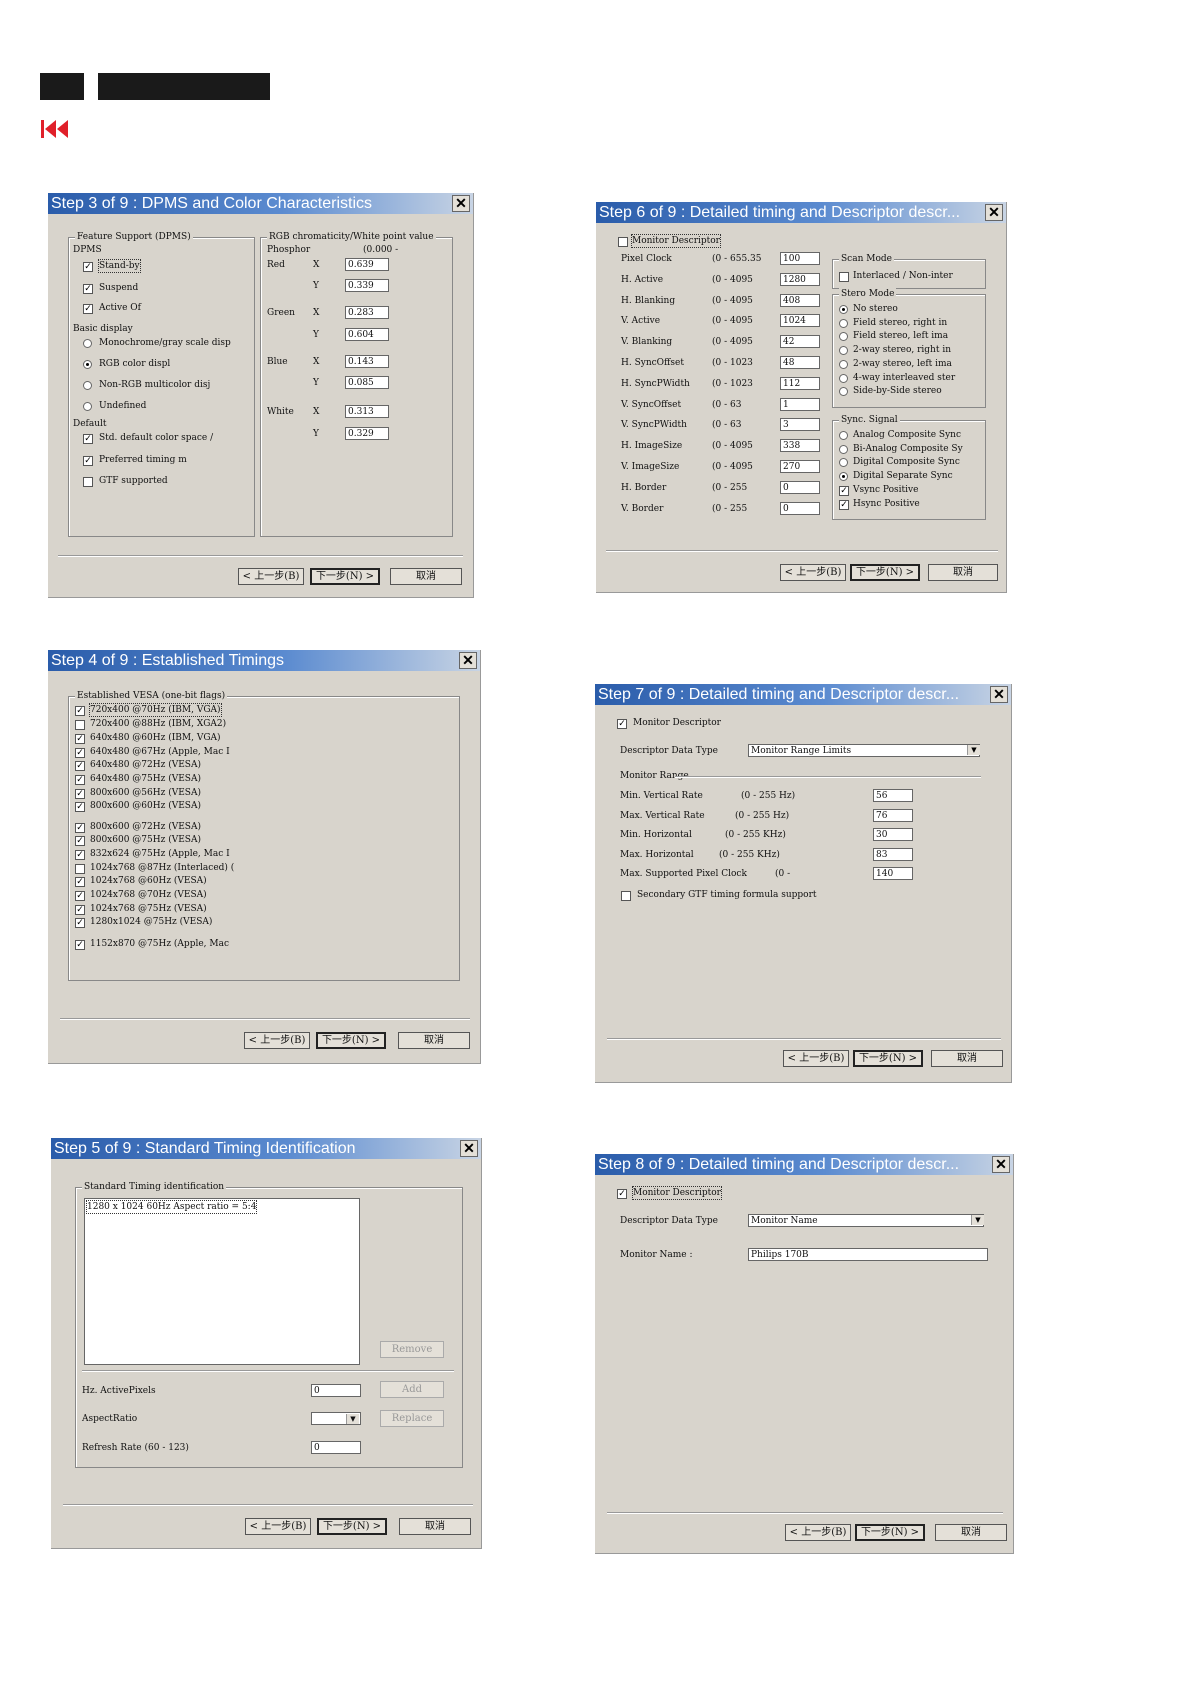 The width and height of the screenshot is (1190, 1684). I want to click on timing-field-input: 338, so click(800, 446).